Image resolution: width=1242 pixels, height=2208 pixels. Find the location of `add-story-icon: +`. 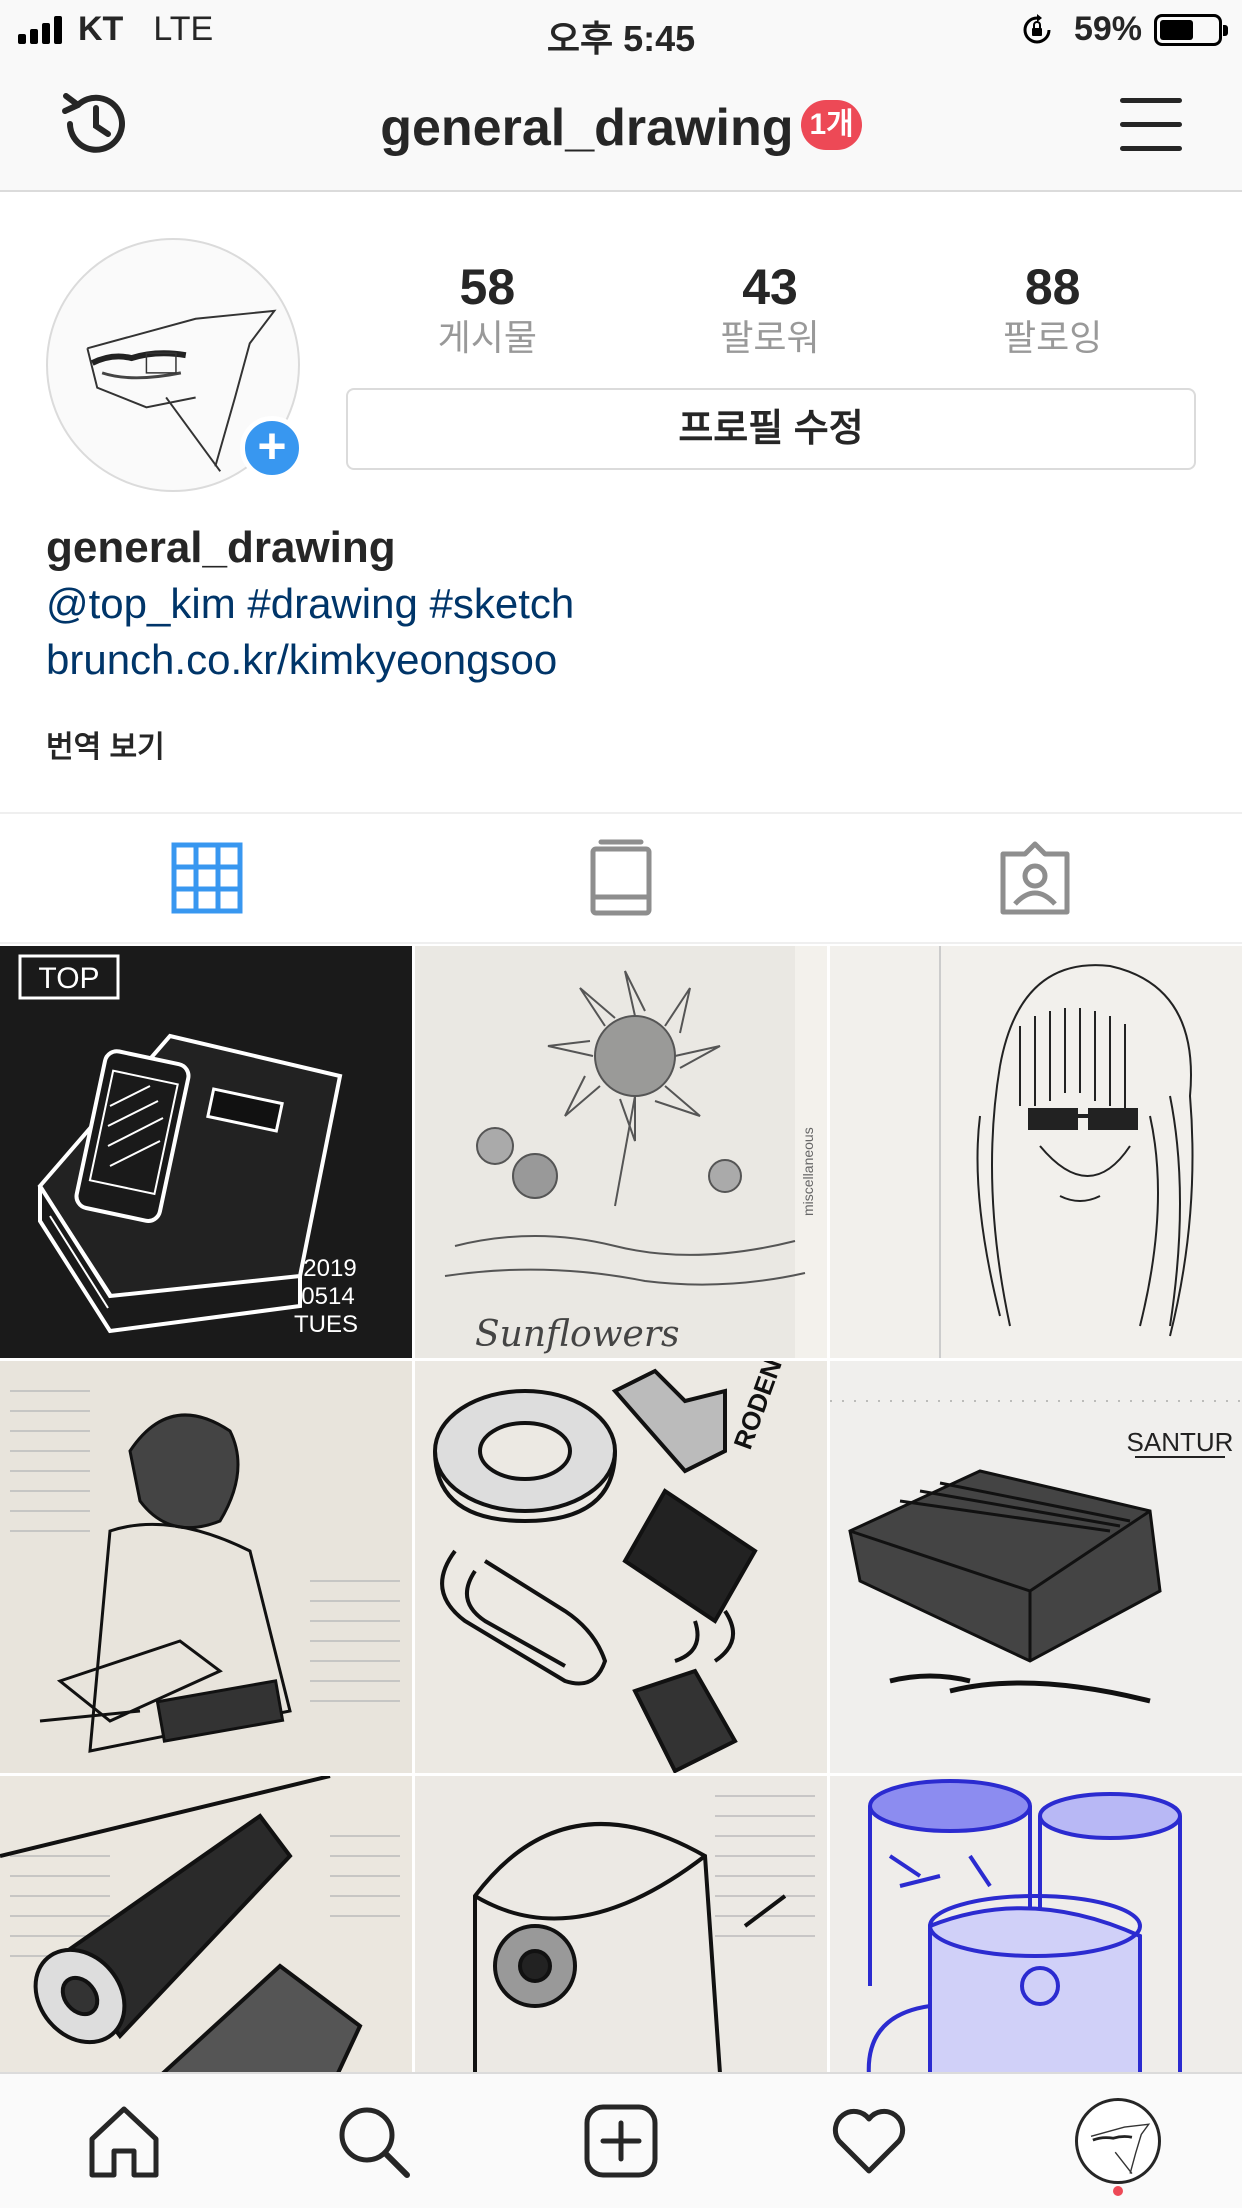

add-story-icon: + is located at coordinates (272, 448).